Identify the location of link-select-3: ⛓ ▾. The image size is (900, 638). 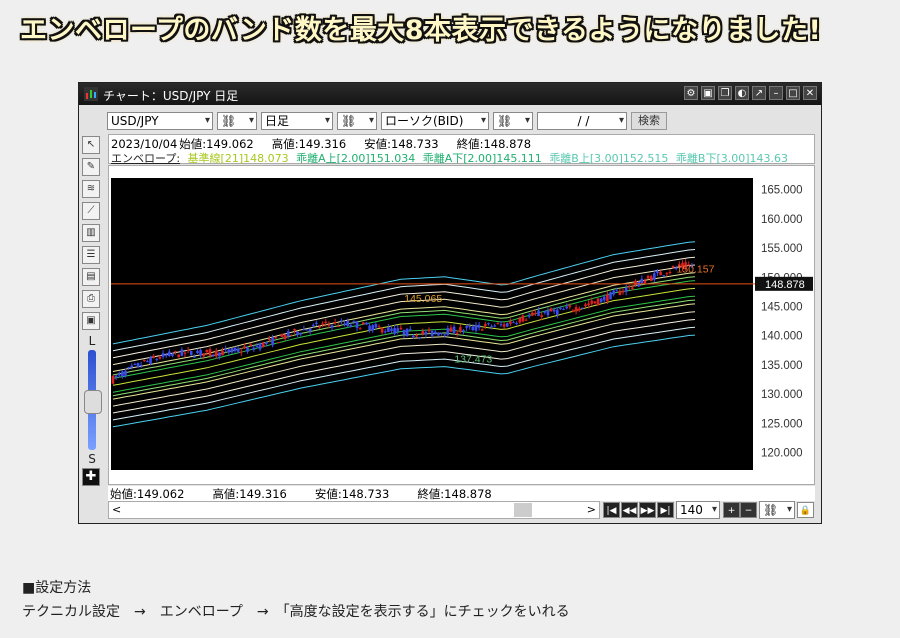
(513, 121).